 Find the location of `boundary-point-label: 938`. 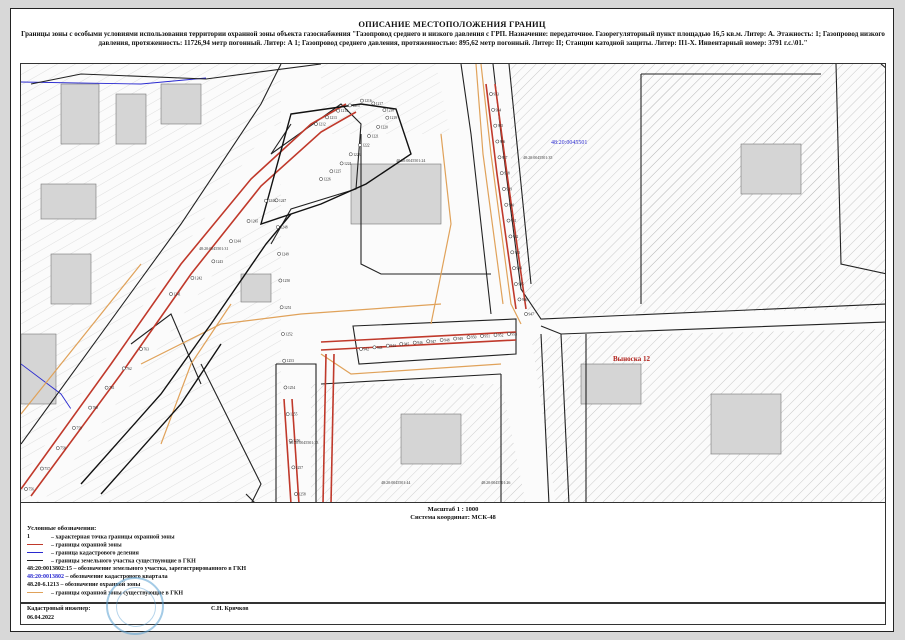

boundary-point-label: 938 is located at coordinates (507, 174).